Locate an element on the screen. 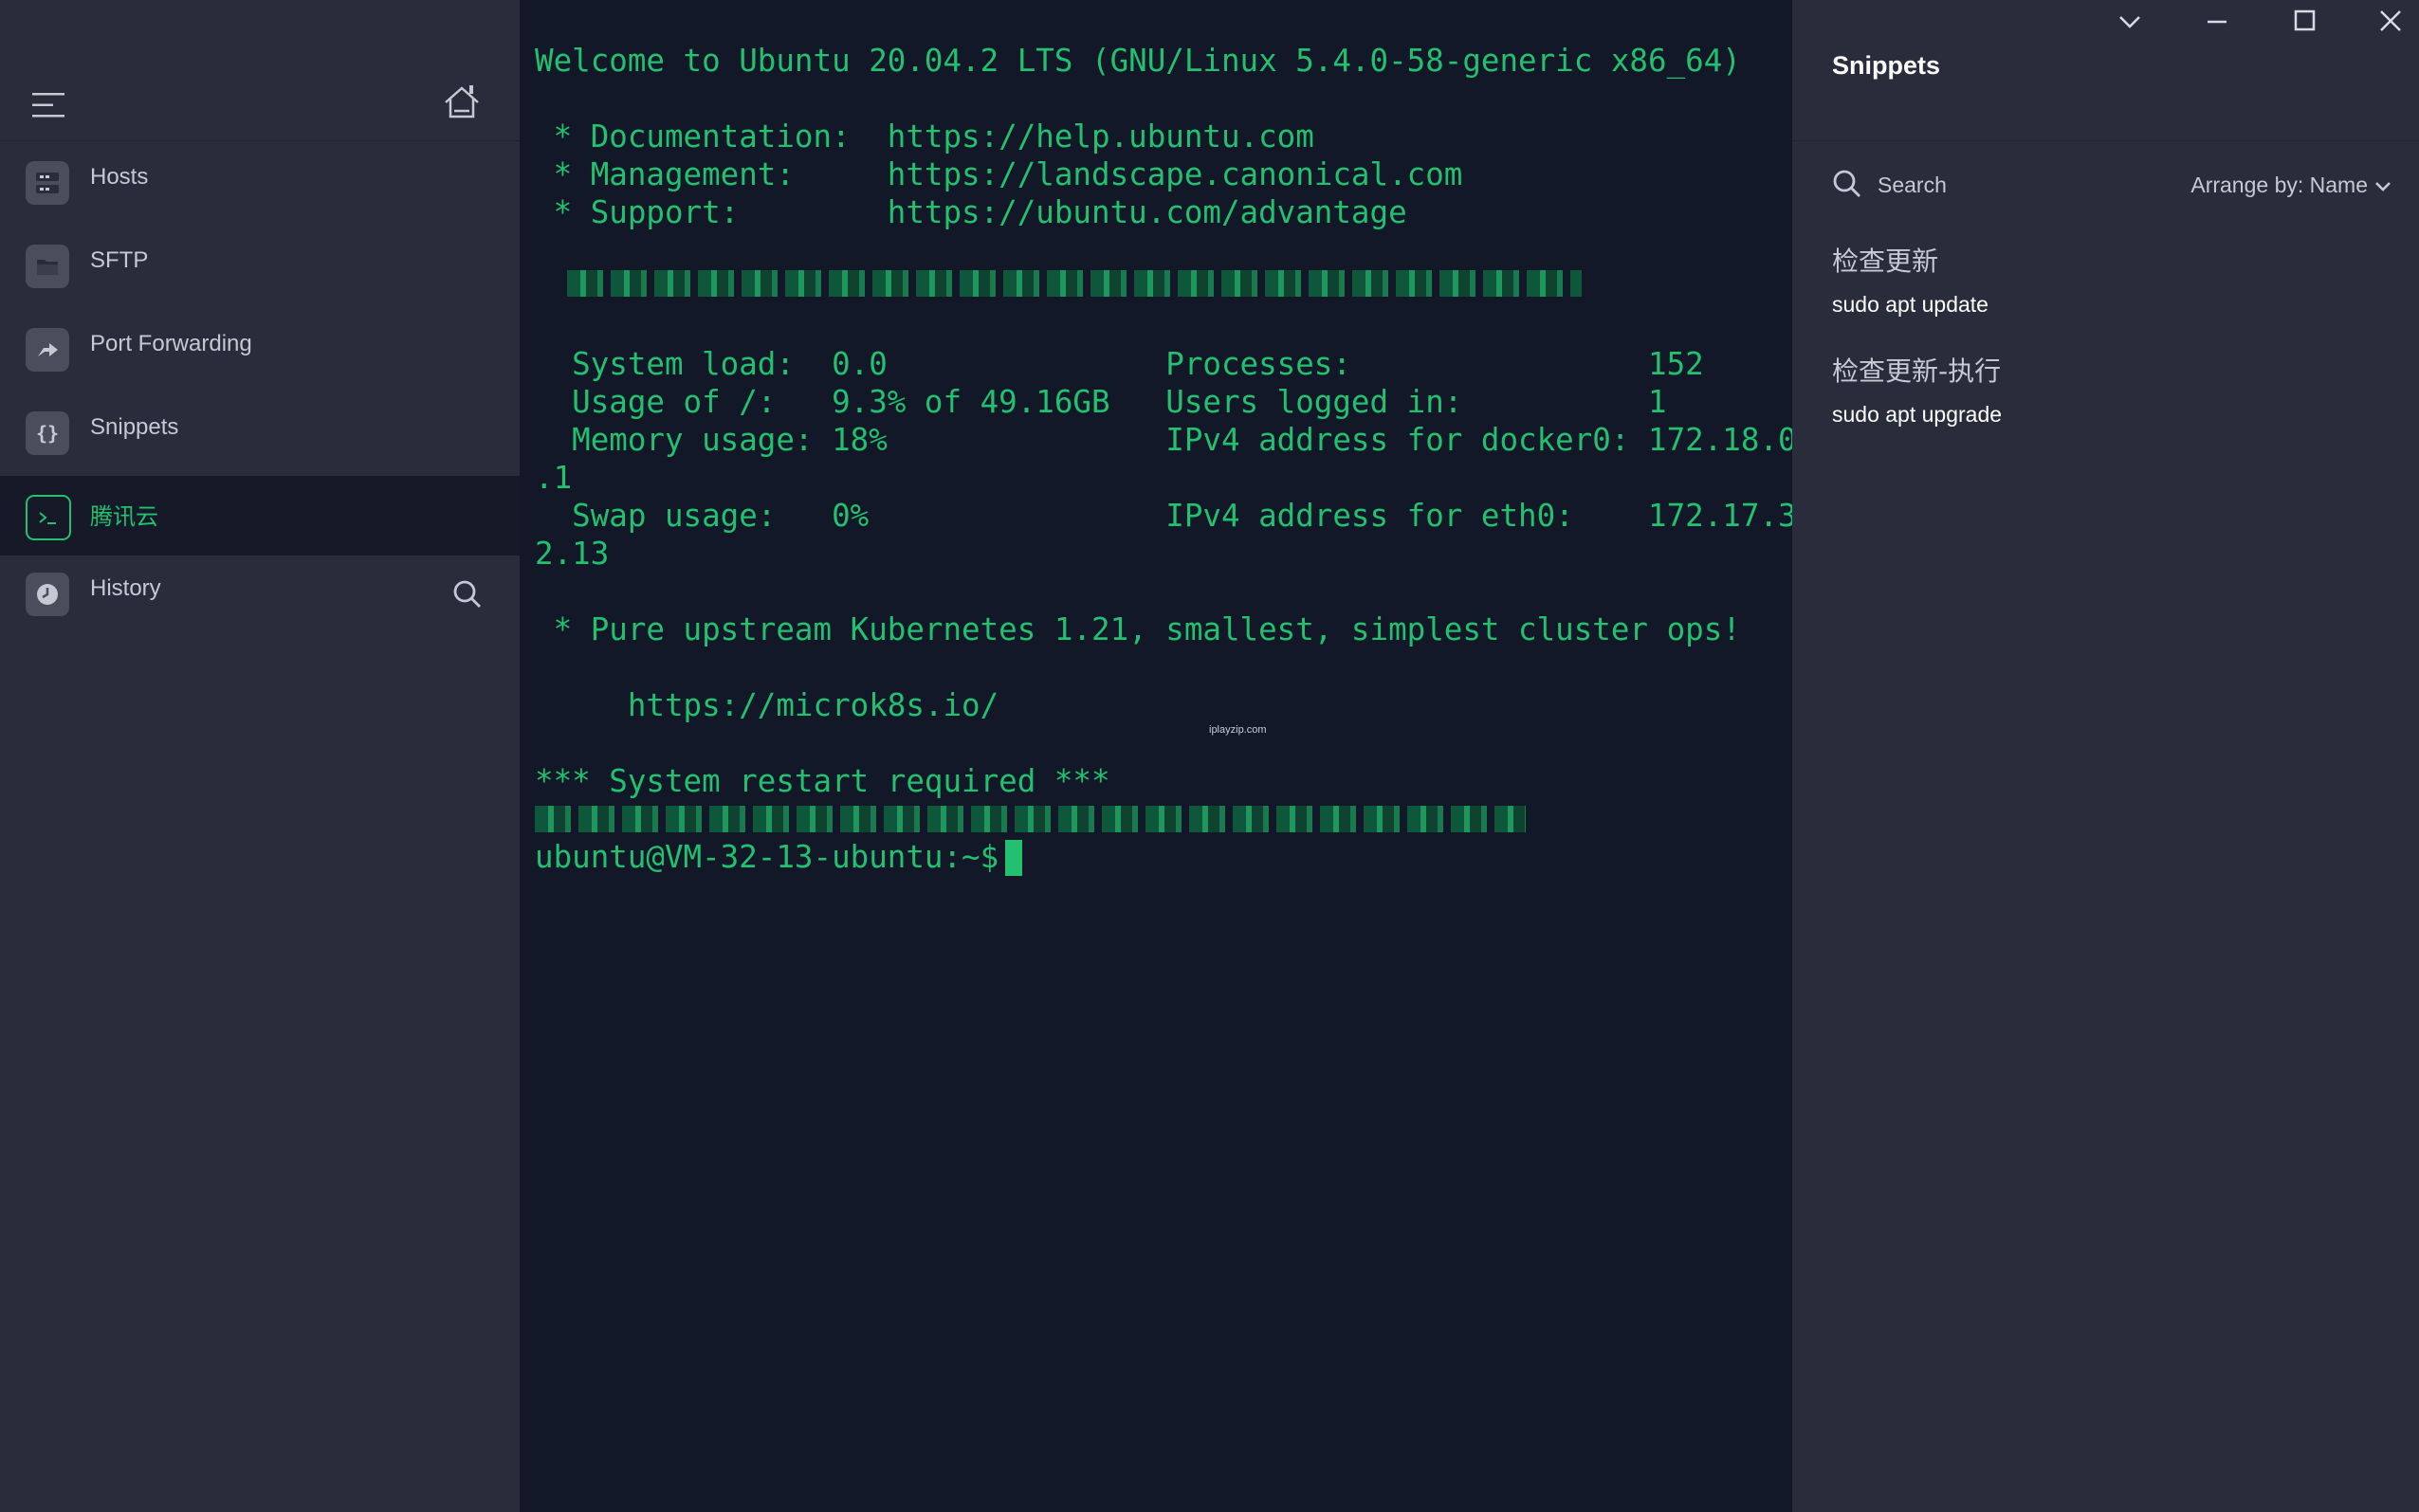  home-icon is located at coordinates (462, 102).